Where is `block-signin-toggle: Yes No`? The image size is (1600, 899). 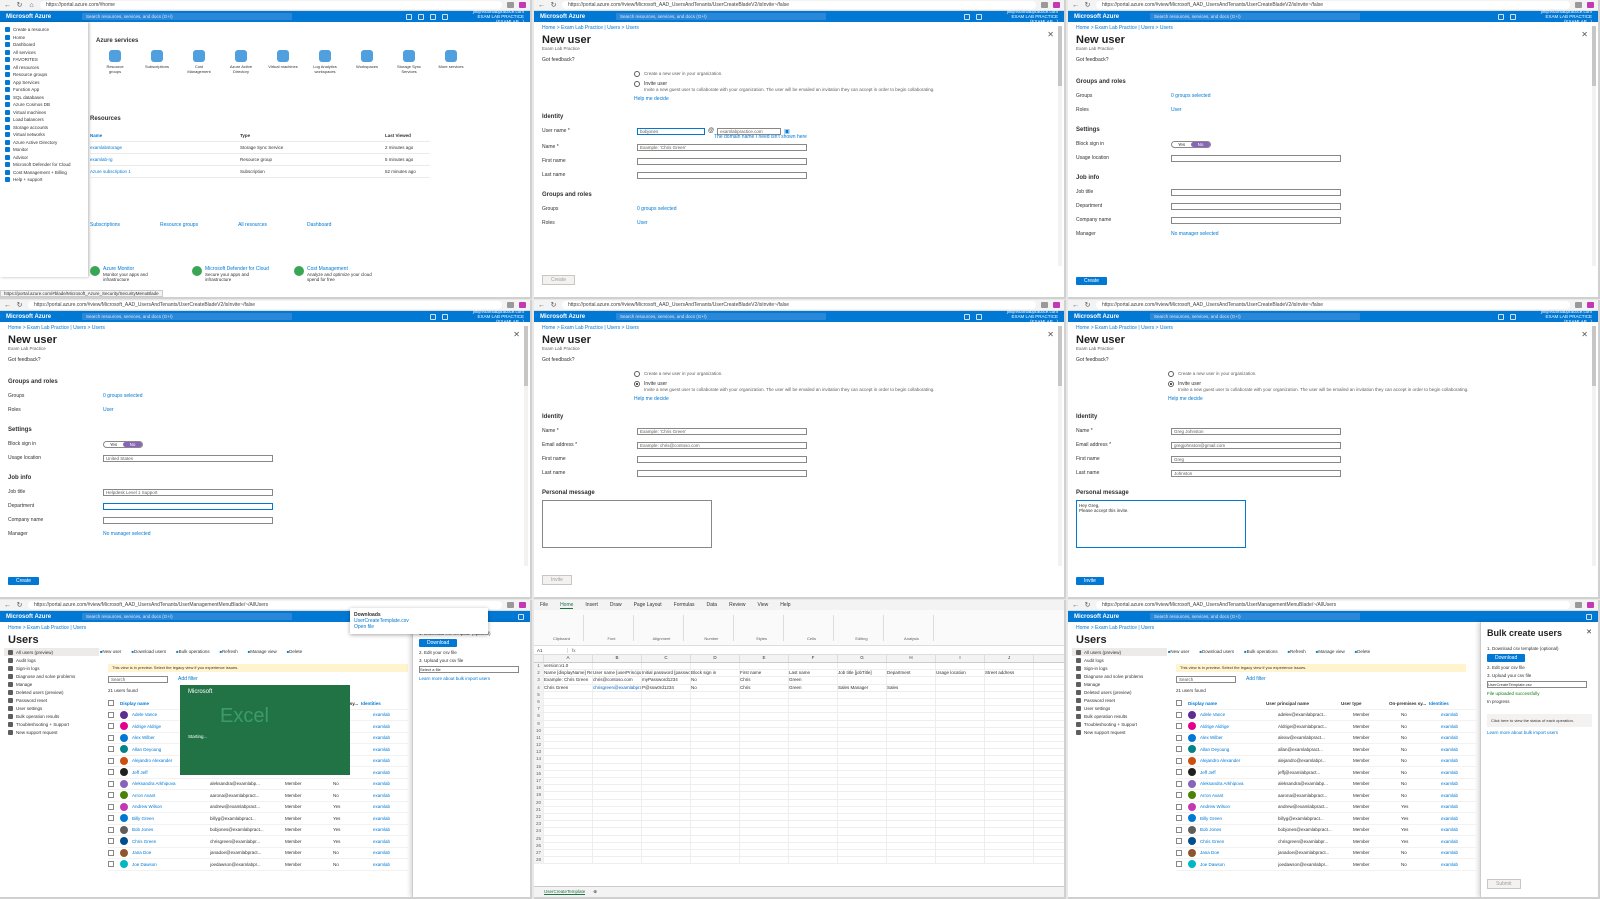
block-signin-toggle: Yes No is located at coordinates (1191, 144).